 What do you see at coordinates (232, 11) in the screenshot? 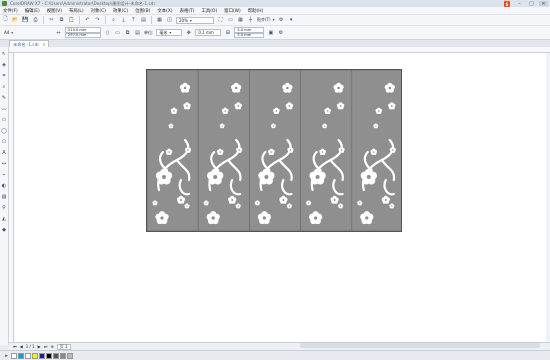
I see `menu-window: 窗口(W)` at bounding box center [232, 11].